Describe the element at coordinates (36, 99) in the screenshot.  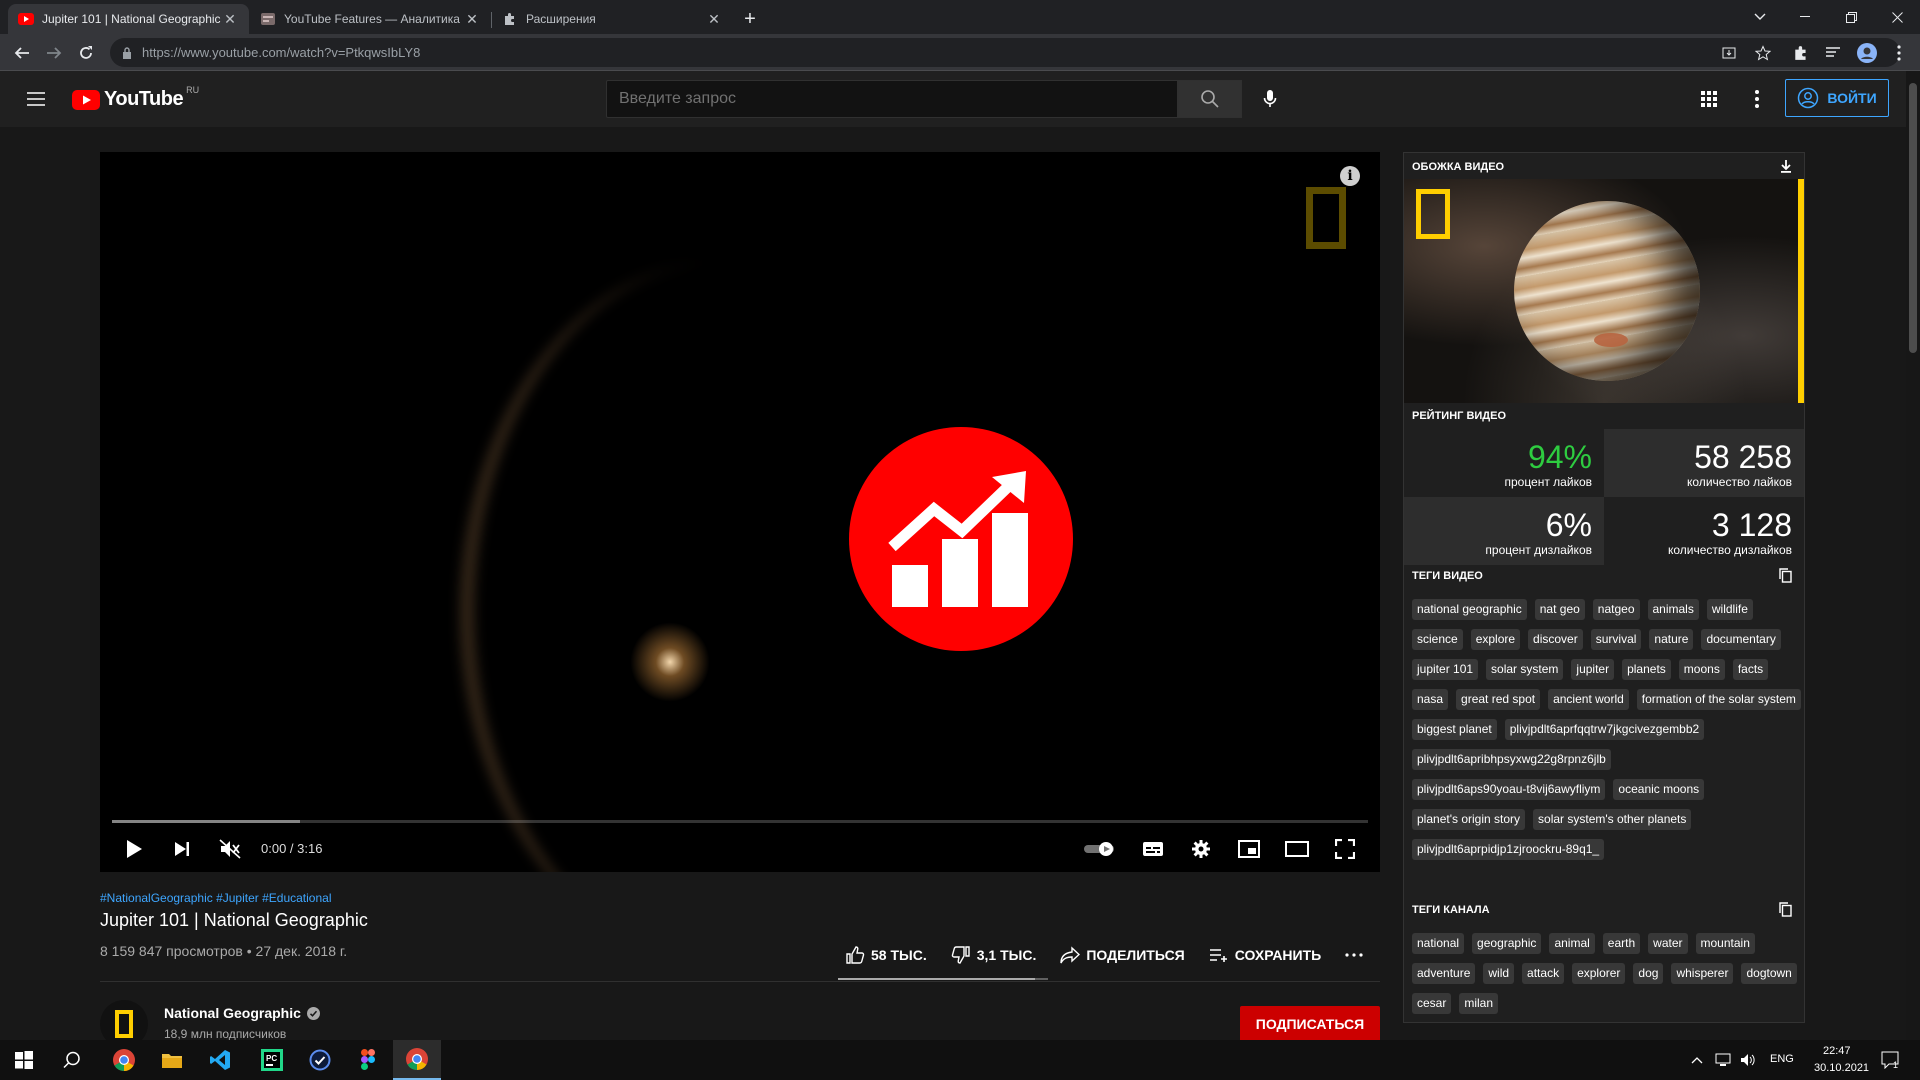
I see `menu-icon` at that location.